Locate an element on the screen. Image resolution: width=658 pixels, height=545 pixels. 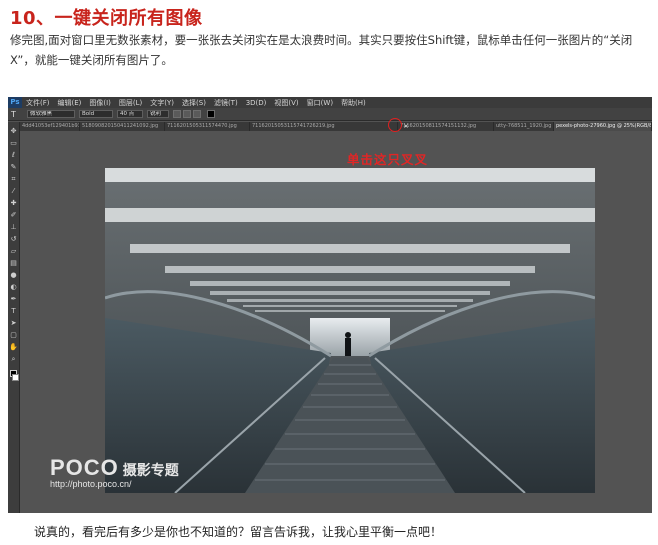
document-tab: 518090820150411241092.jpg is located at coordinates (122, 126).